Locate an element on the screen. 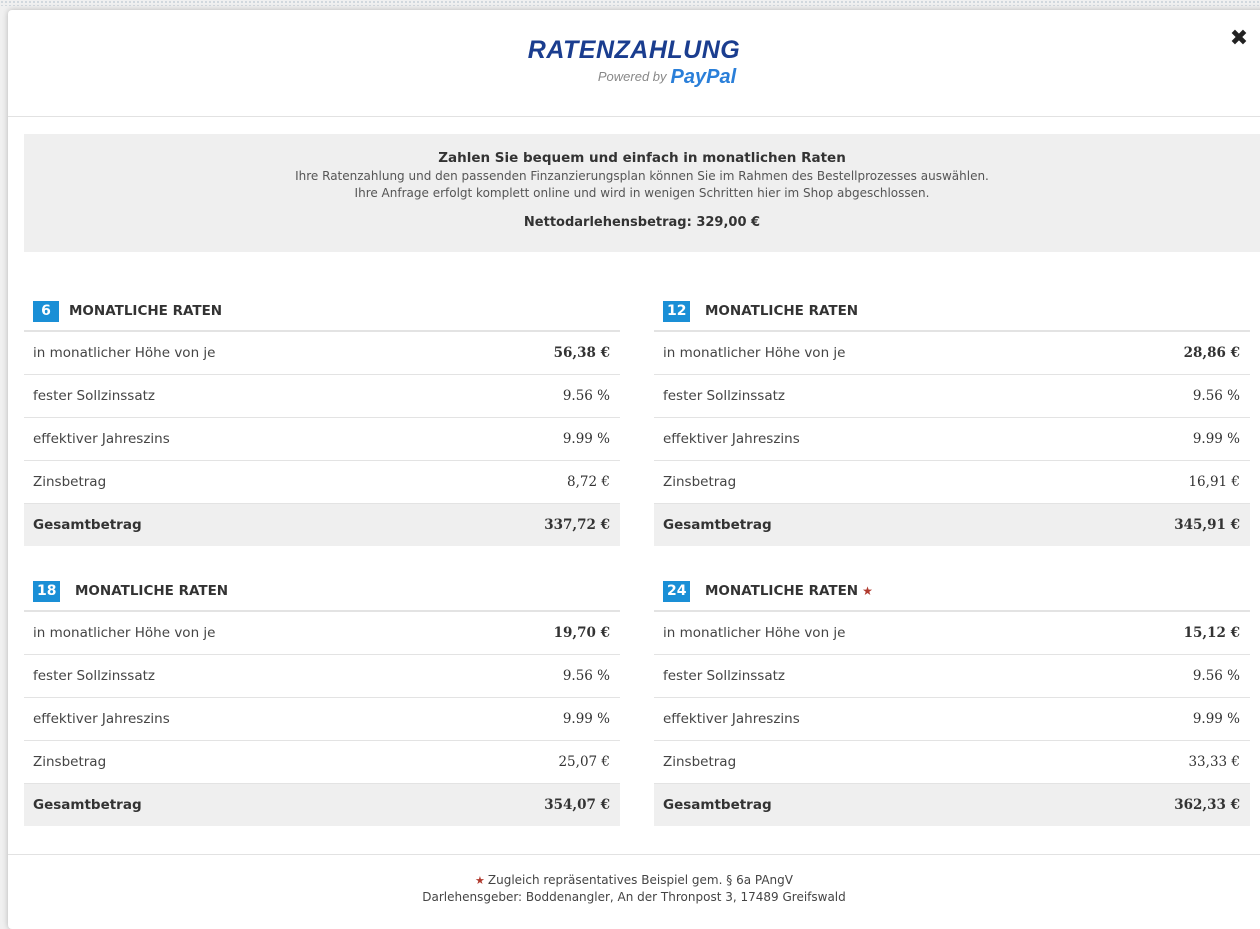 This screenshot has height=929, width=1260. plan-title: MONATLICHE RATEN ★ is located at coordinates (789, 591).